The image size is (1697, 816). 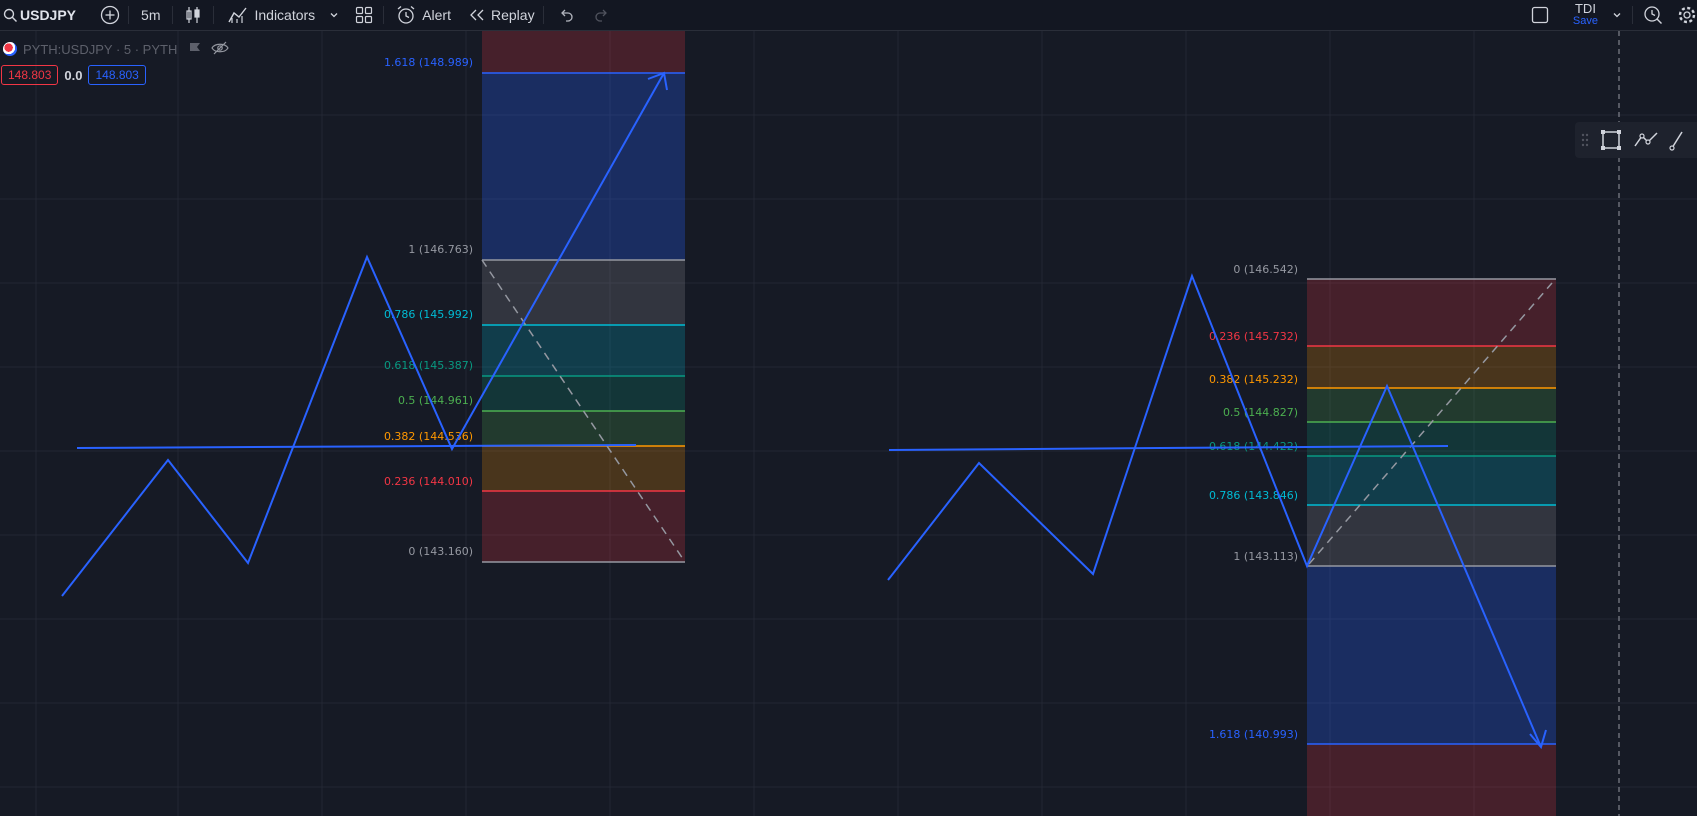 I want to click on fib-left-bands, so click(x=583, y=296).